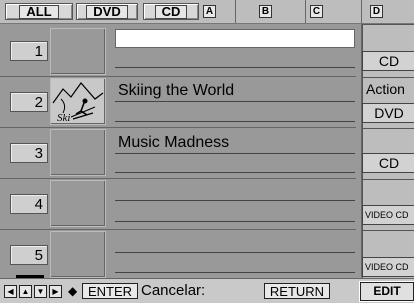 The height and width of the screenshot is (303, 414). Describe the element at coordinates (29, 204) in the screenshot. I see `row-number-4: 4` at that location.